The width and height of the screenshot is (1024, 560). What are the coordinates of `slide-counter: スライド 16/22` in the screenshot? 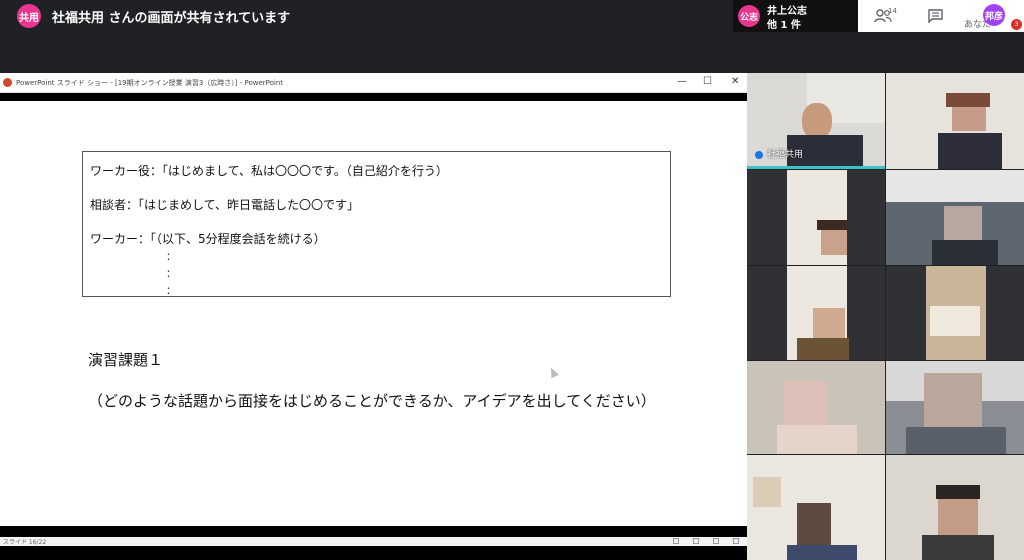 It's located at (25, 542).